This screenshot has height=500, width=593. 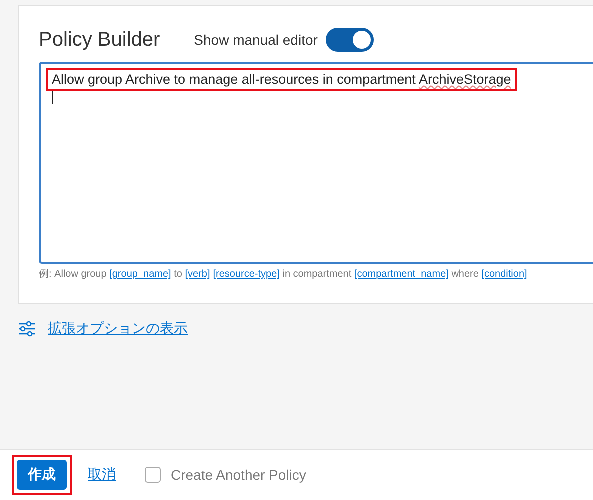 I want to click on hint-link: [verb], so click(x=197, y=274).